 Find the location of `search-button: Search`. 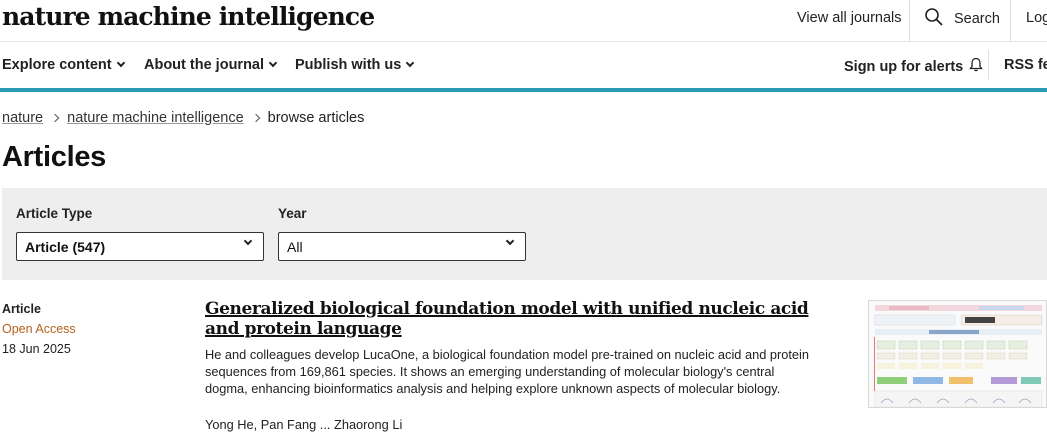

search-button: Search is located at coordinates (962, 19).